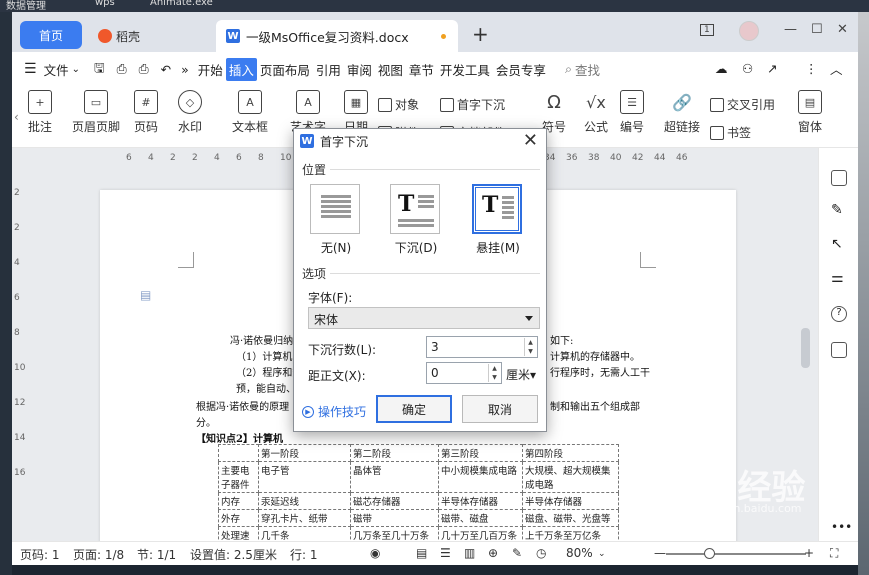 The width and height of the screenshot is (869, 575). I want to click on cross-reference-button: 交叉引用, so click(742, 104).